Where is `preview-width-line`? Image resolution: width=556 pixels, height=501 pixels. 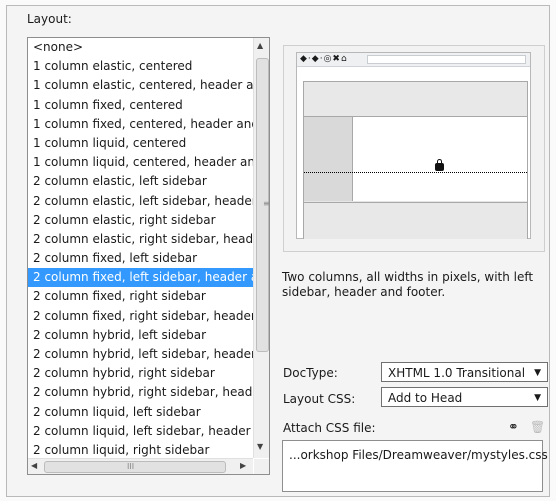 preview-width-line is located at coordinates (415, 172).